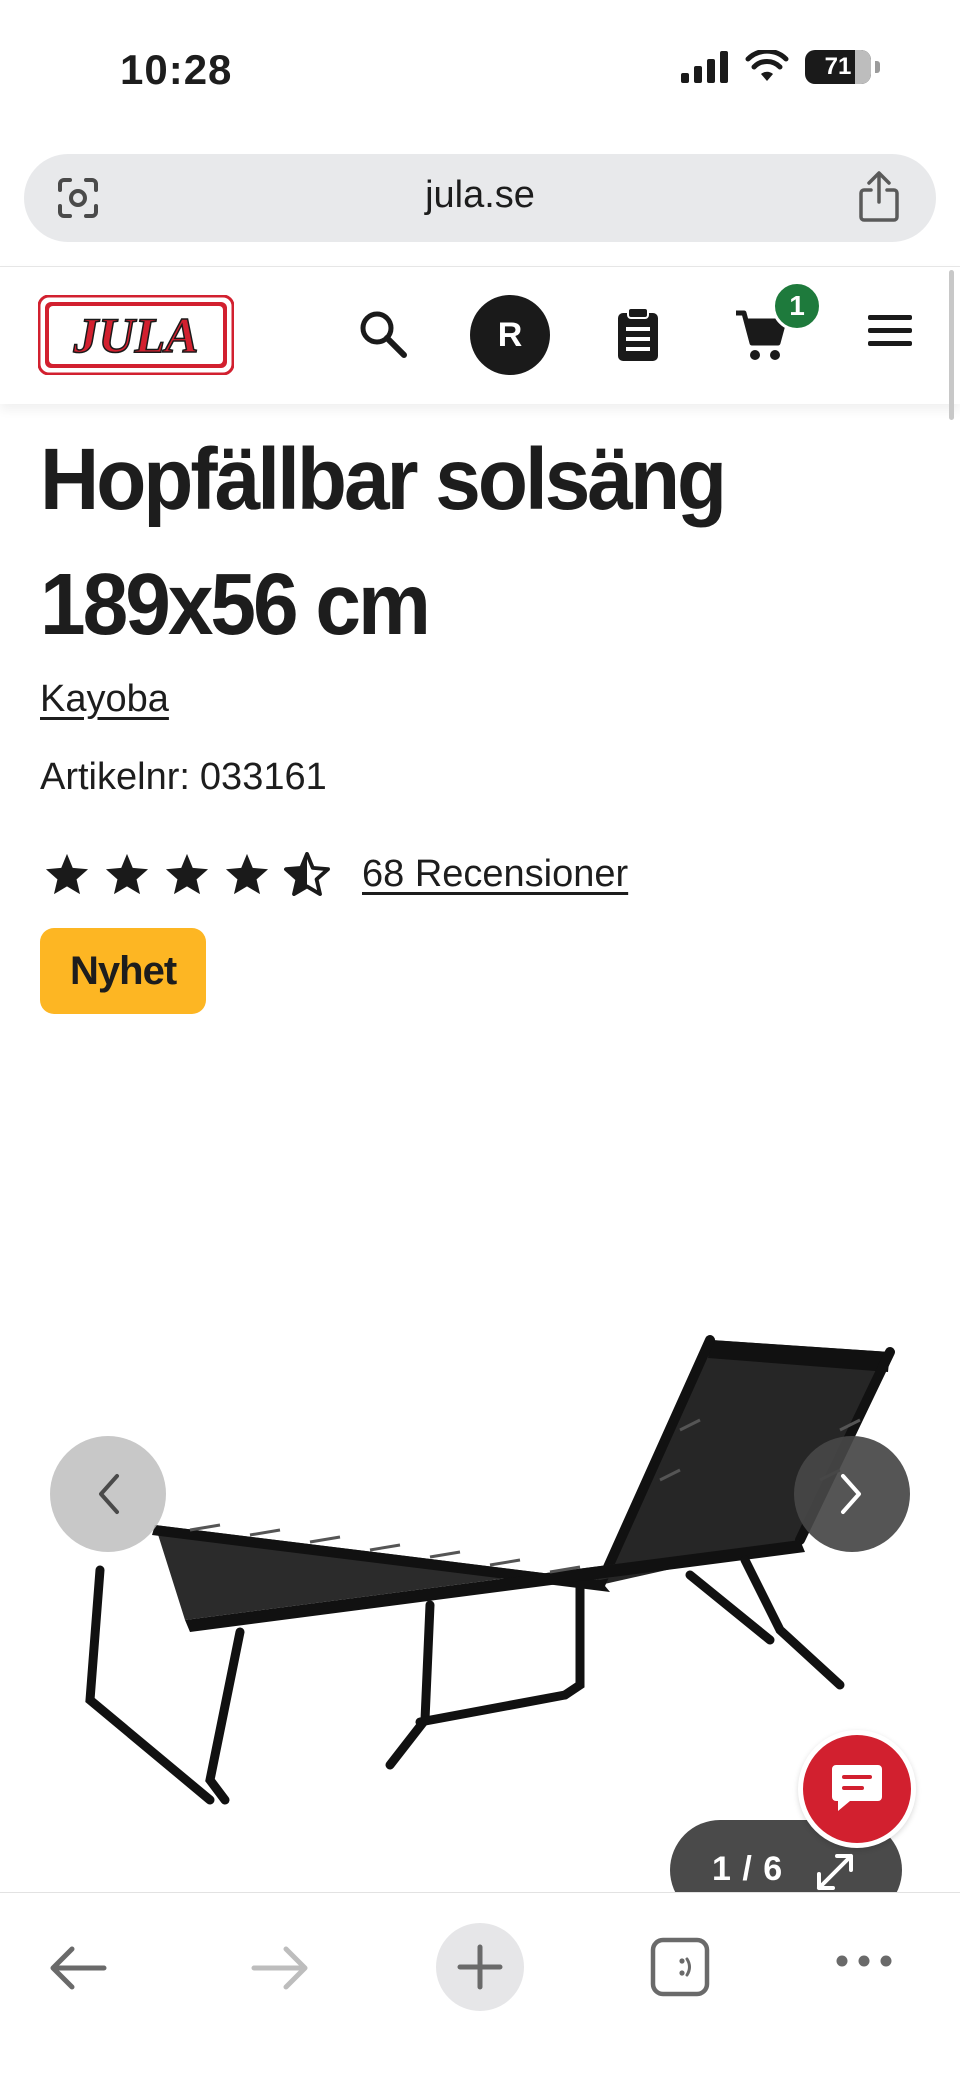  I want to click on address-bar: jula.se, so click(480, 198).